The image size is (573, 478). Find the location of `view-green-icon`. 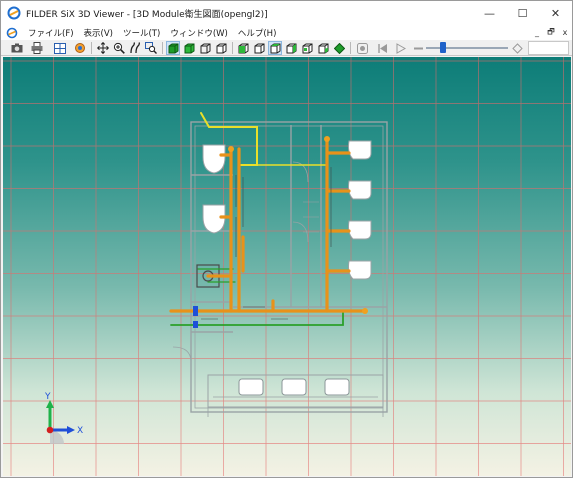

view-green-icon is located at coordinates (339, 48).